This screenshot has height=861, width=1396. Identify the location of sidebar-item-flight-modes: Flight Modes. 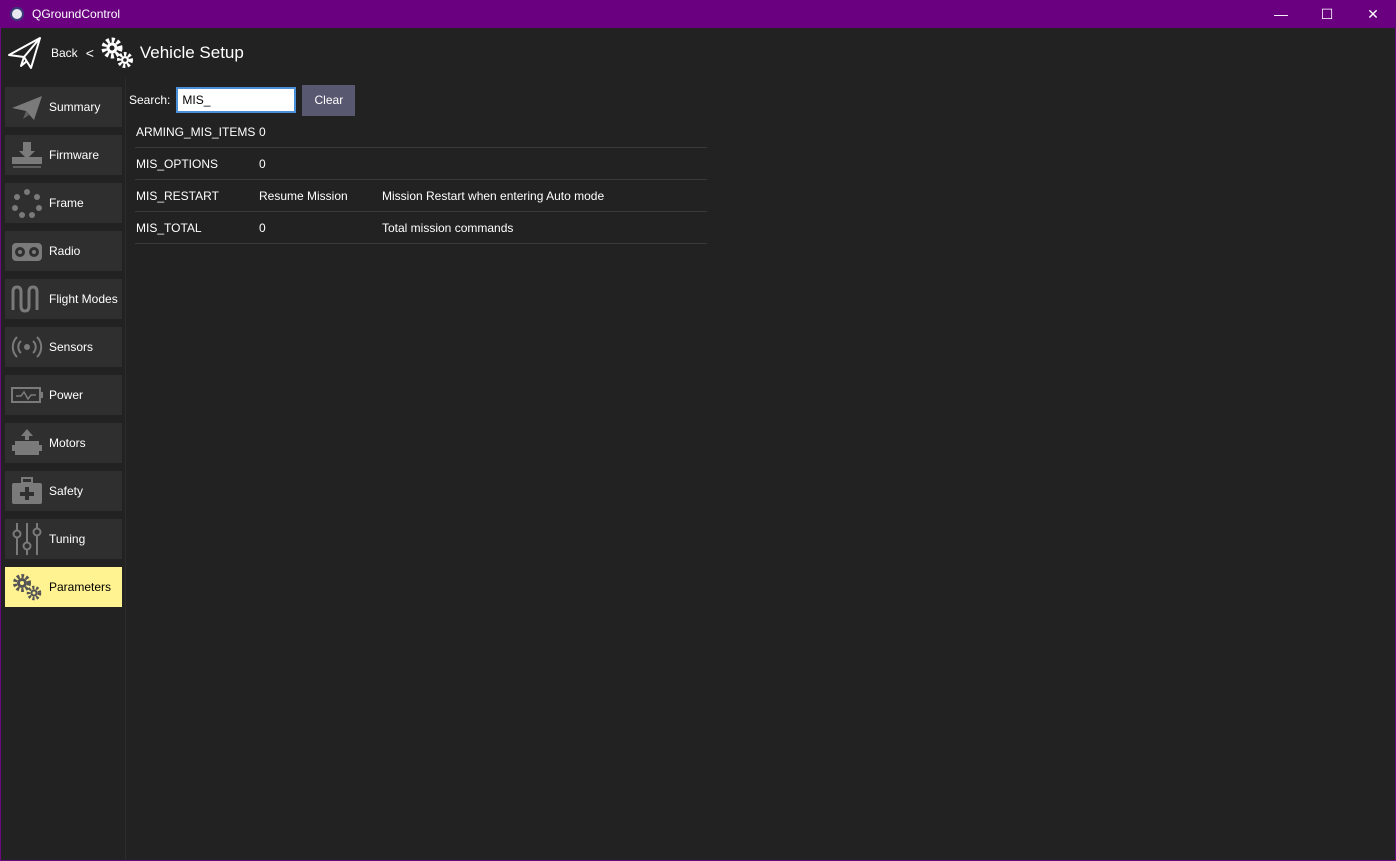
(63, 299).